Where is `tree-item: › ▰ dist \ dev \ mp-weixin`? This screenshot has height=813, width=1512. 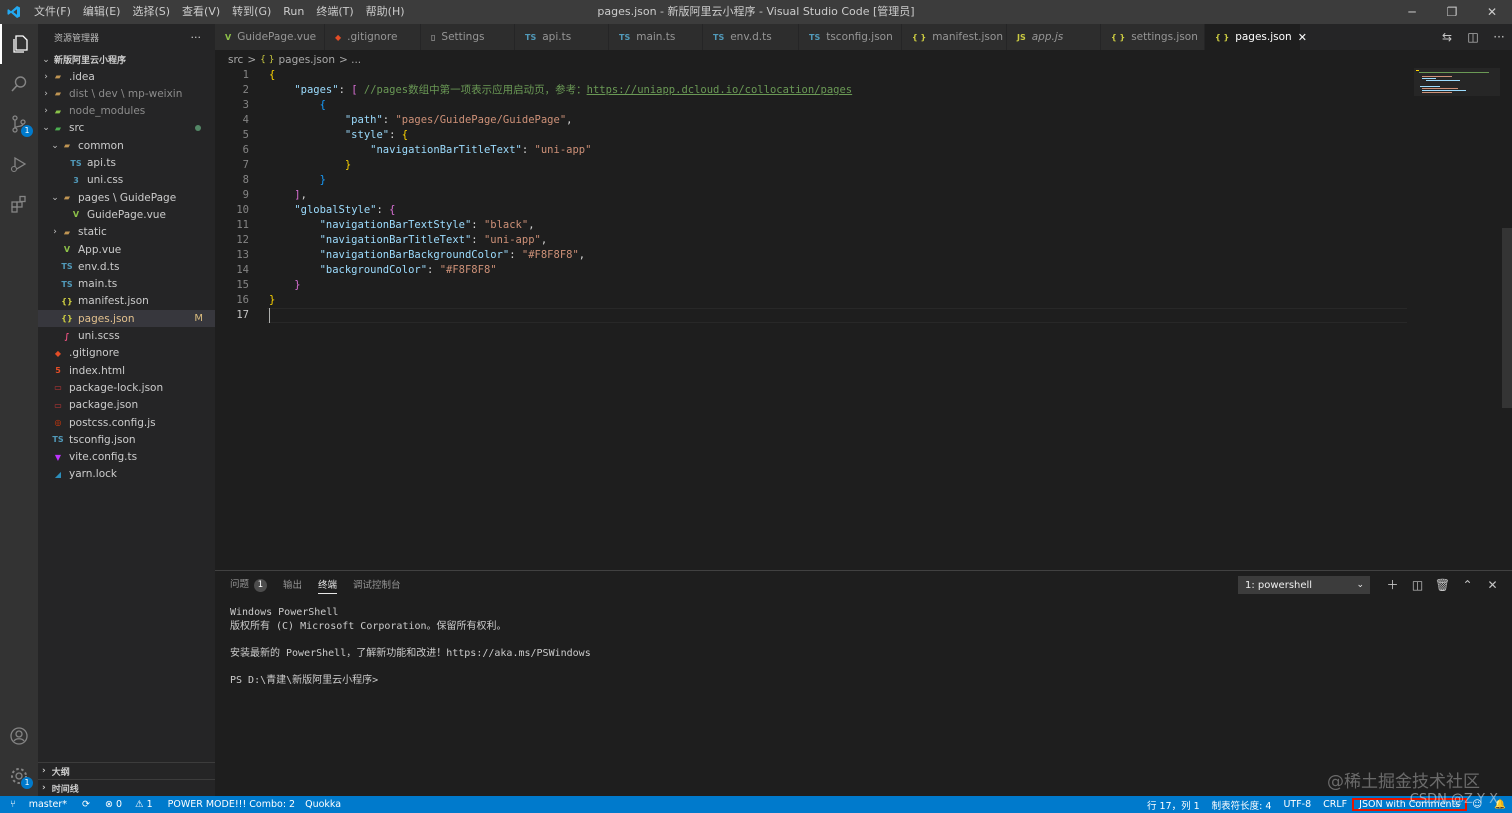
tree-item: › ▰ dist \ dev \ mp-weixin is located at coordinates (126, 93).